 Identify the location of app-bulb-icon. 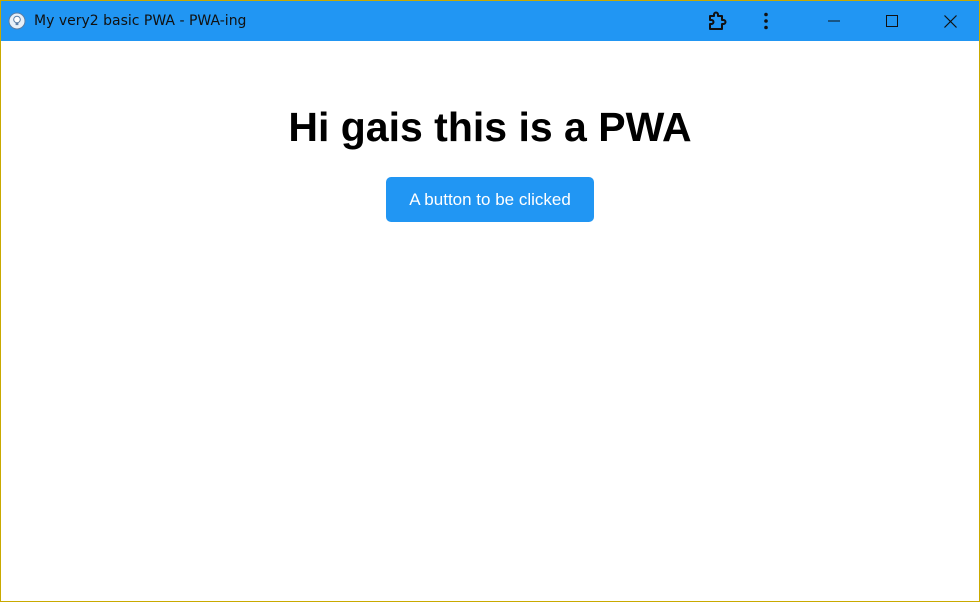
(17, 21).